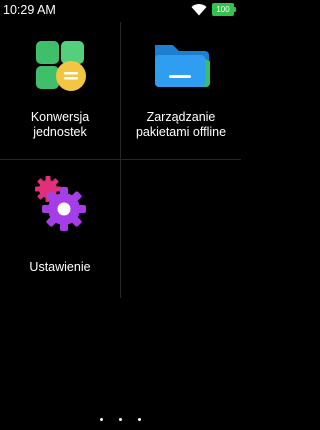 This screenshot has width=320, height=430. I want to click on tile-label: Ustawienie, so click(60, 267).